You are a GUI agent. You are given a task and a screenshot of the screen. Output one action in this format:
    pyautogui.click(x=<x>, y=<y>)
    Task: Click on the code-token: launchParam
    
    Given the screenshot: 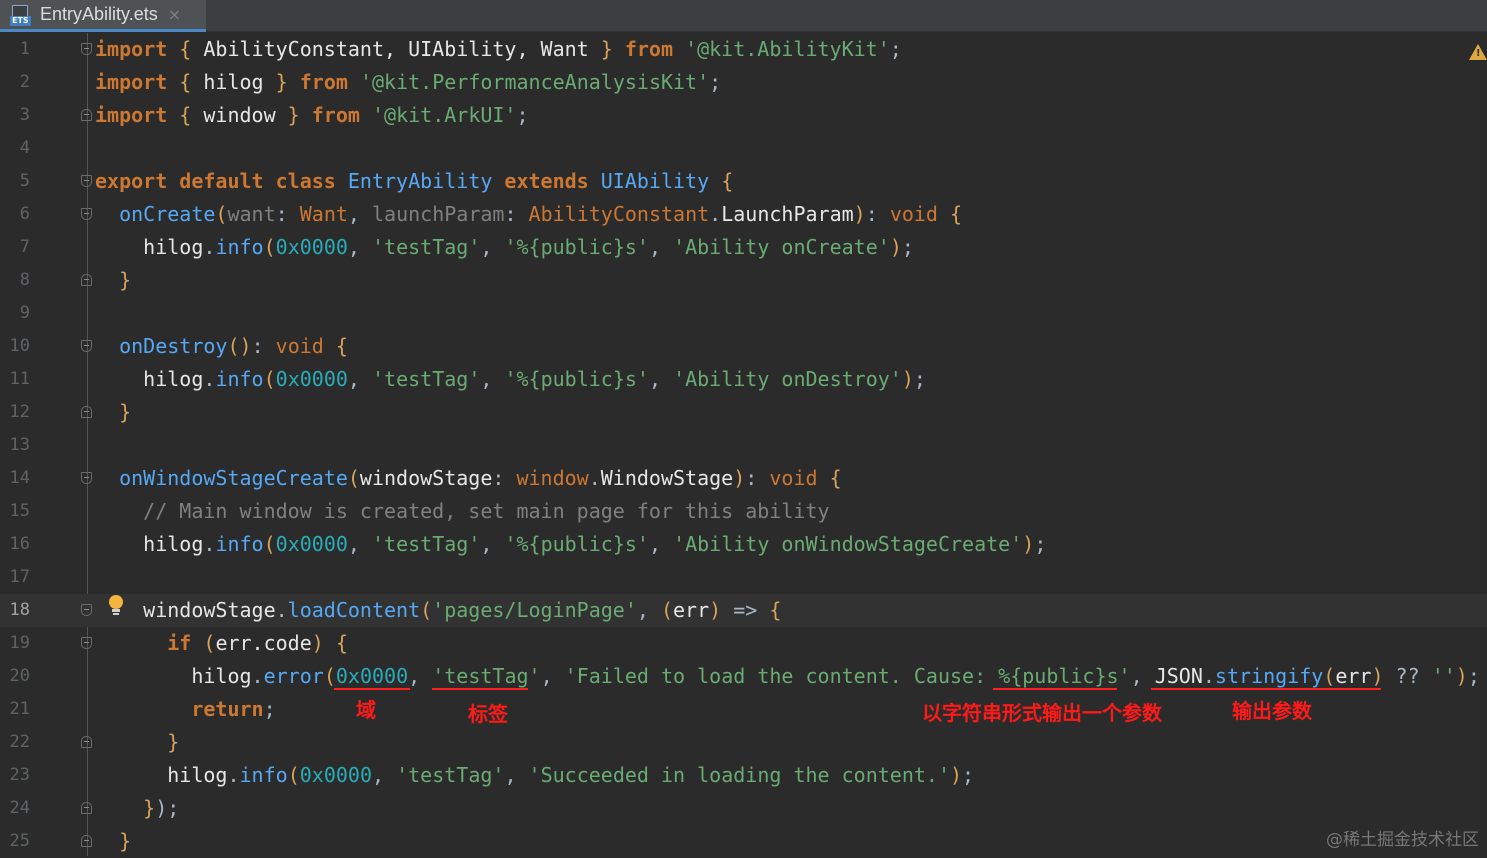 What is the action you would take?
    pyautogui.click(x=438, y=214)
    